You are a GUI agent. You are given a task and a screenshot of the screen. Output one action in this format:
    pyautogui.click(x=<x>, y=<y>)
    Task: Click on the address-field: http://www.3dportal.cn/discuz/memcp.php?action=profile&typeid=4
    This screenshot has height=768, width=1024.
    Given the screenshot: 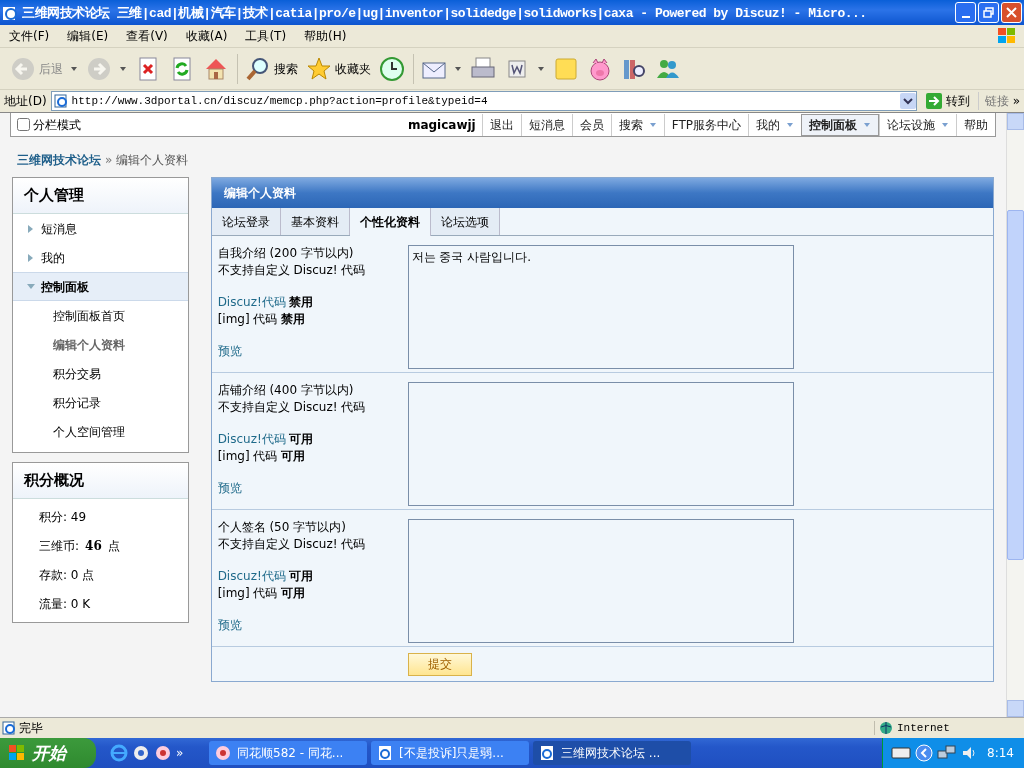 What is the action you would take?
    pyautogui.click(x=483, y=101)
    